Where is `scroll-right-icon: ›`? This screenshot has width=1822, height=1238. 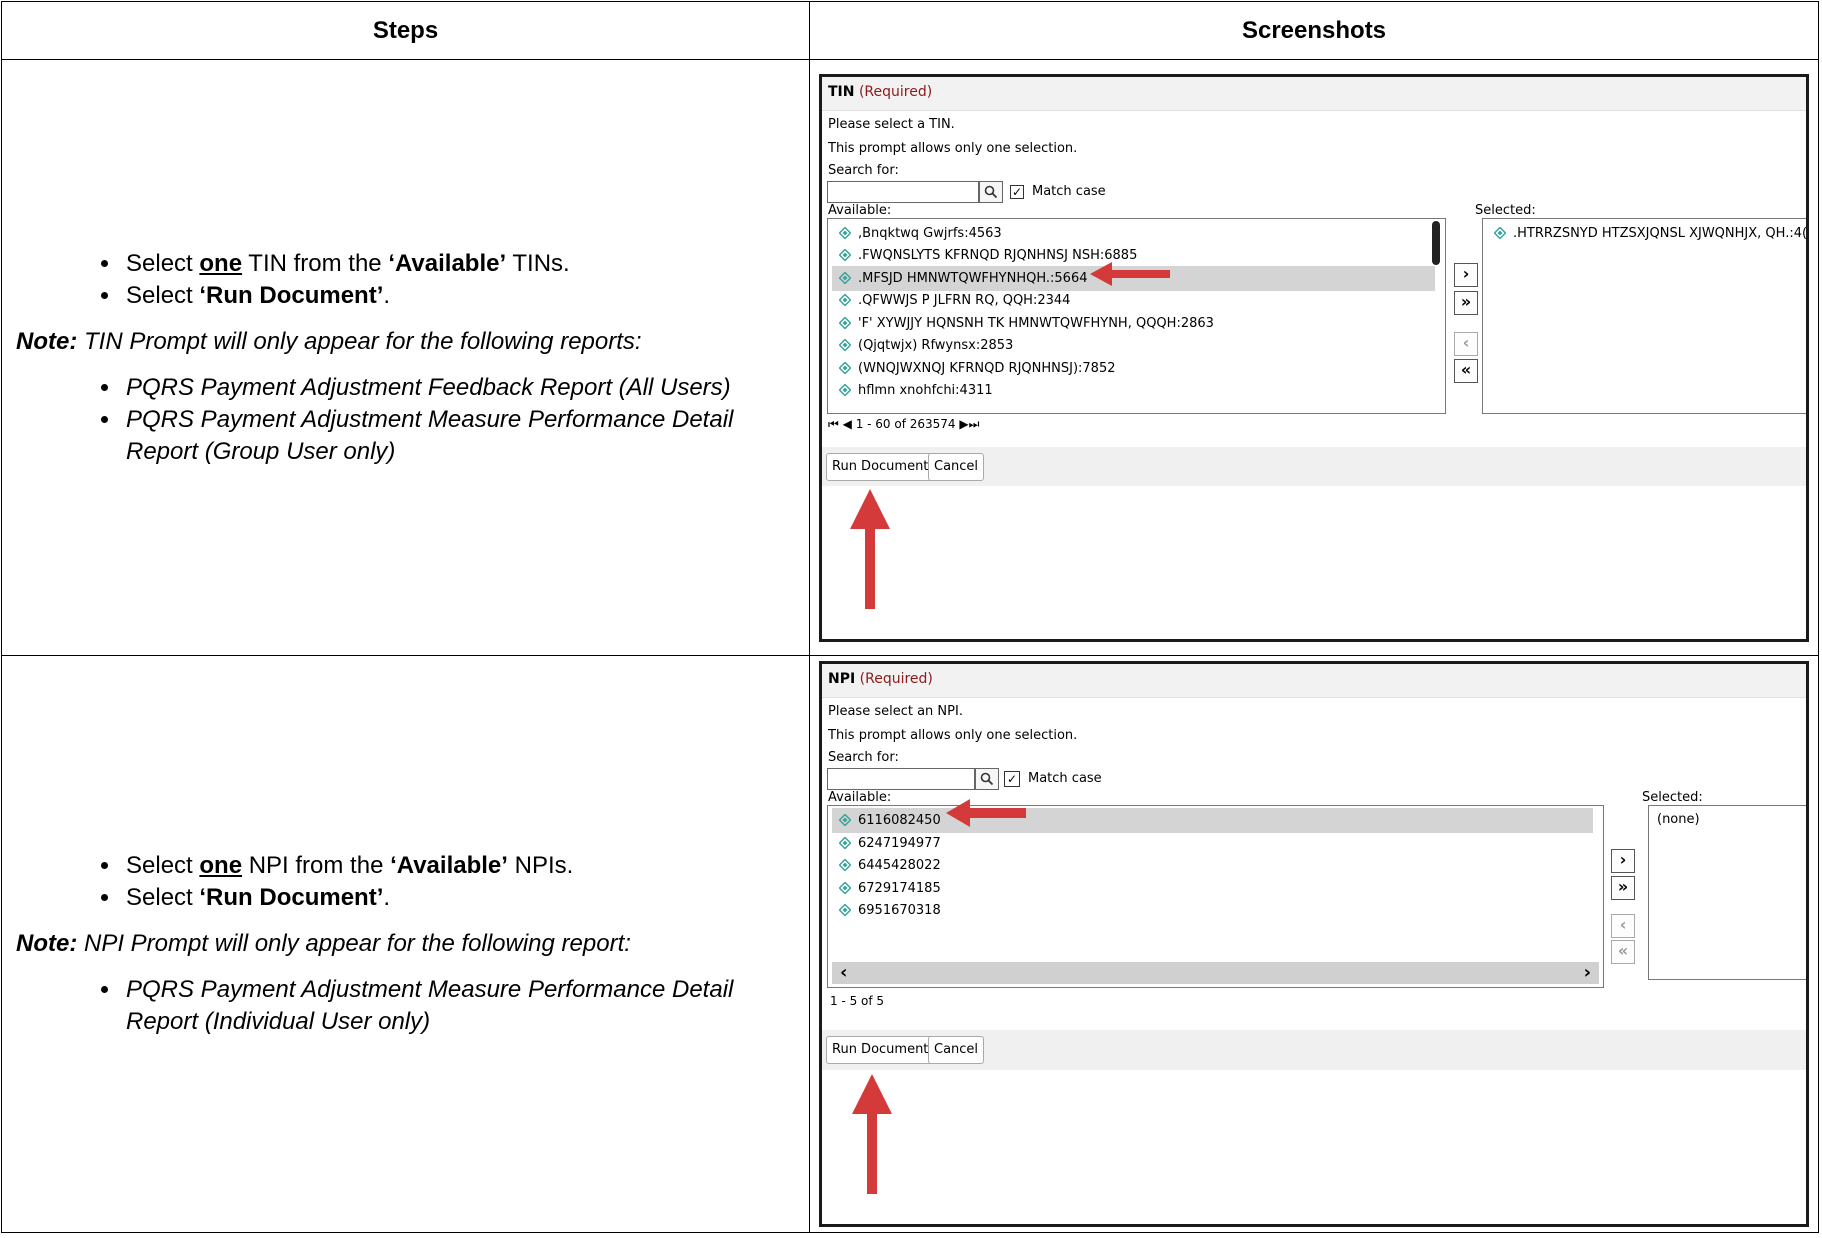
scroll-right-icon: › is located at coordinates (1587, 972).